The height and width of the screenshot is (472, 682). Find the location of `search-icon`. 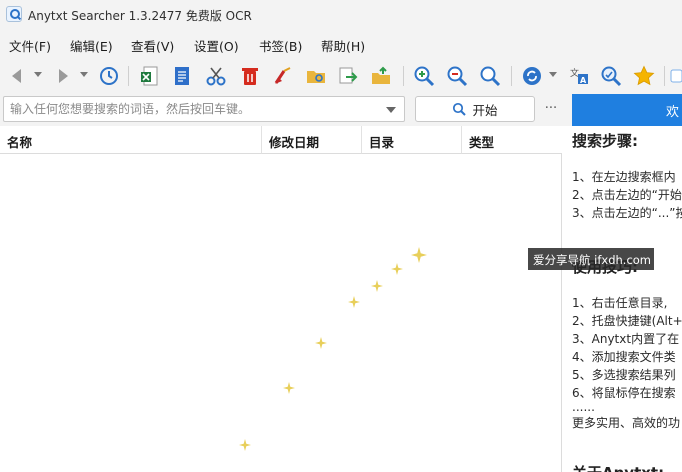

search-icon is located at coordinates (460, 109).